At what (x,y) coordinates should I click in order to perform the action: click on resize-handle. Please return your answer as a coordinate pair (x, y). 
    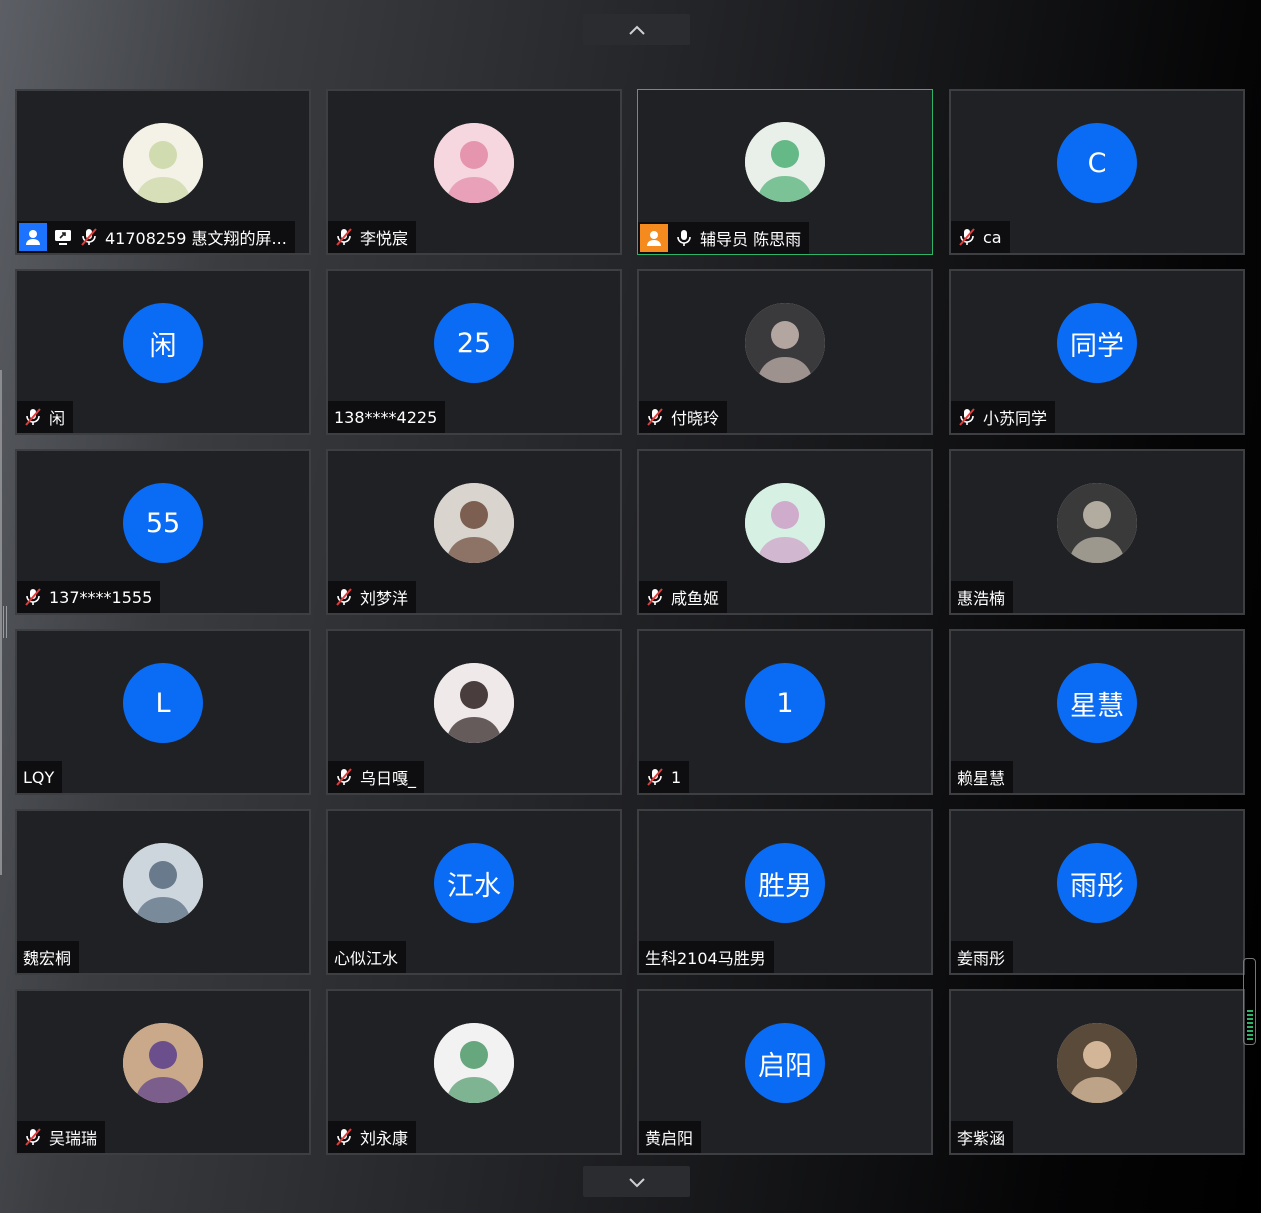
    Looking at the image, I should click on (6, 622).